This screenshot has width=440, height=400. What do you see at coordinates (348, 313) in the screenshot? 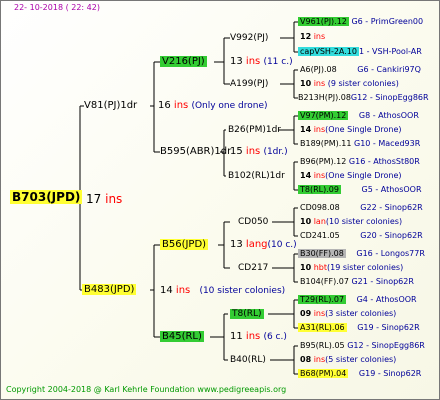
I see `gen4-ins-13: 09 ins(3 sister colonies)` at bounding box center [348, 313].